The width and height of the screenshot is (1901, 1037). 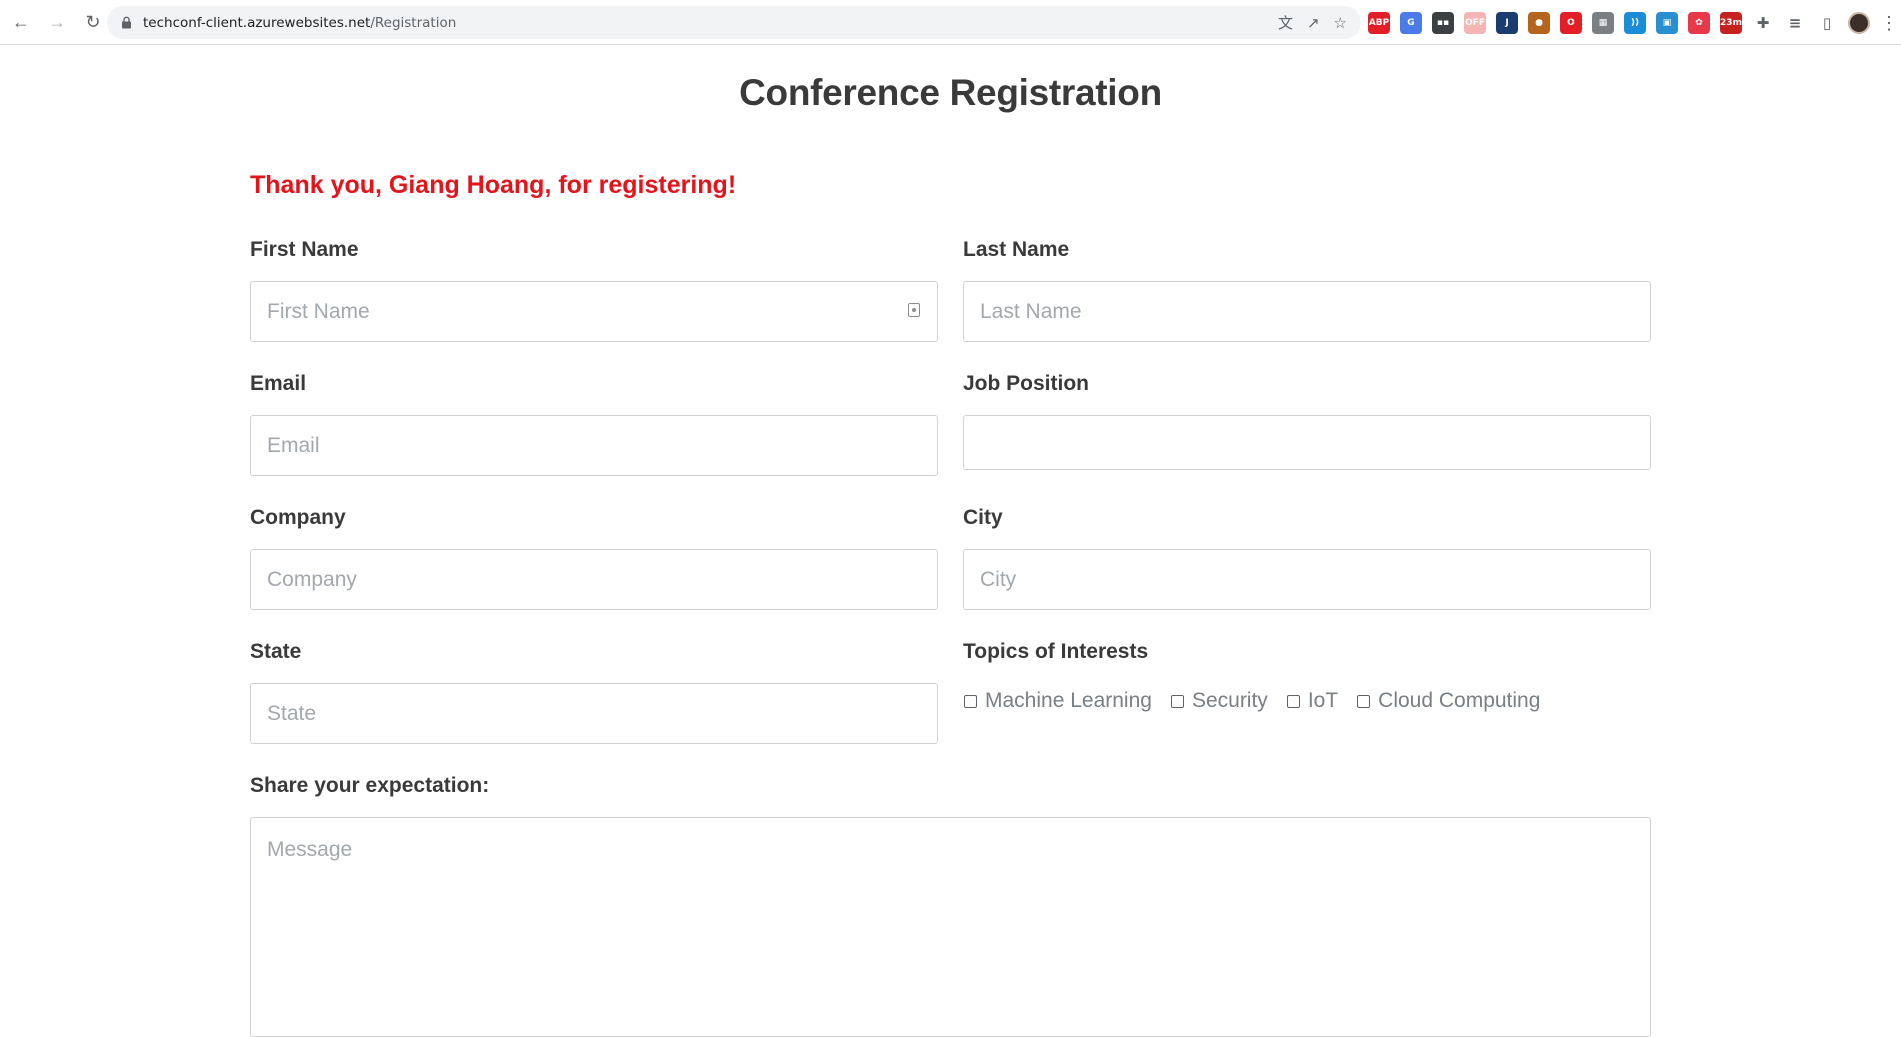 What do you see at coordinates (1307, 442) in the screenshot?
I see `job-position-input` at bounding box center [1307, 442].